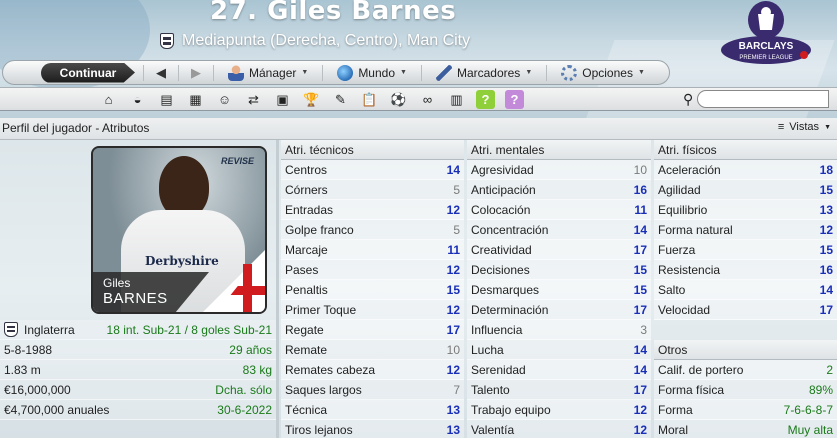  I want to click on menu-world: Mundo ▼, so click(372, 72).